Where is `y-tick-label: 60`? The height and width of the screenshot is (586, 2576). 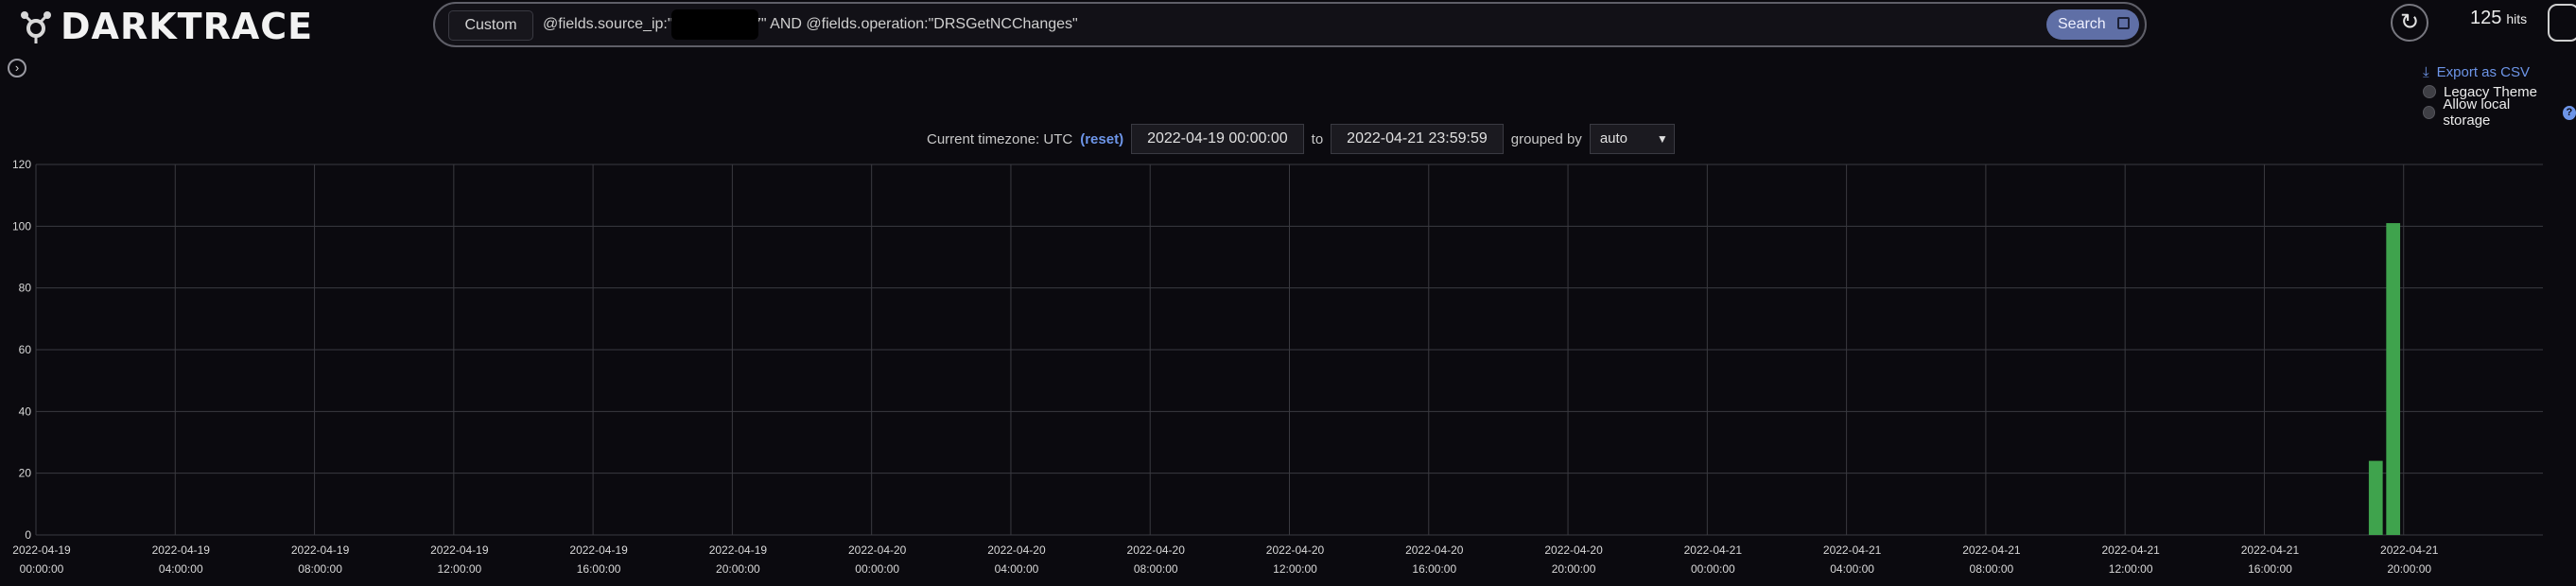 y-tick-label: 60 is located at coordinates (25, 349).